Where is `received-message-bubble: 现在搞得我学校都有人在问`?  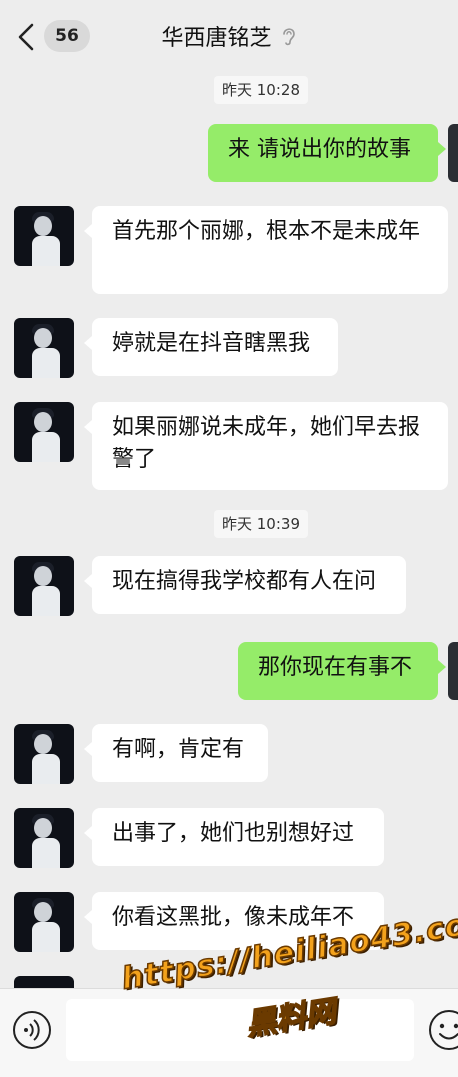
received-message-bubble: 现在搞得我学校都有人在问 is located at coordinates (245, 585).